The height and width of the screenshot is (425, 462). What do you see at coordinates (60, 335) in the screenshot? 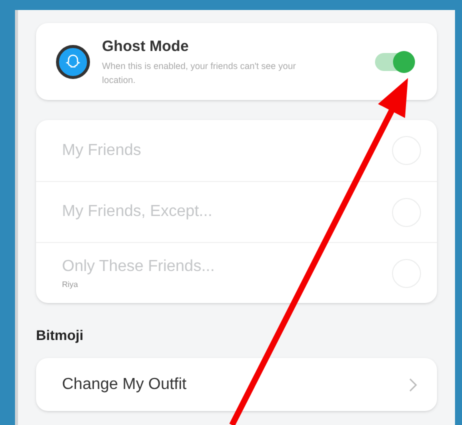
I see `bitmoji-heading: Bitmoji` at bounding box center [60, 335].